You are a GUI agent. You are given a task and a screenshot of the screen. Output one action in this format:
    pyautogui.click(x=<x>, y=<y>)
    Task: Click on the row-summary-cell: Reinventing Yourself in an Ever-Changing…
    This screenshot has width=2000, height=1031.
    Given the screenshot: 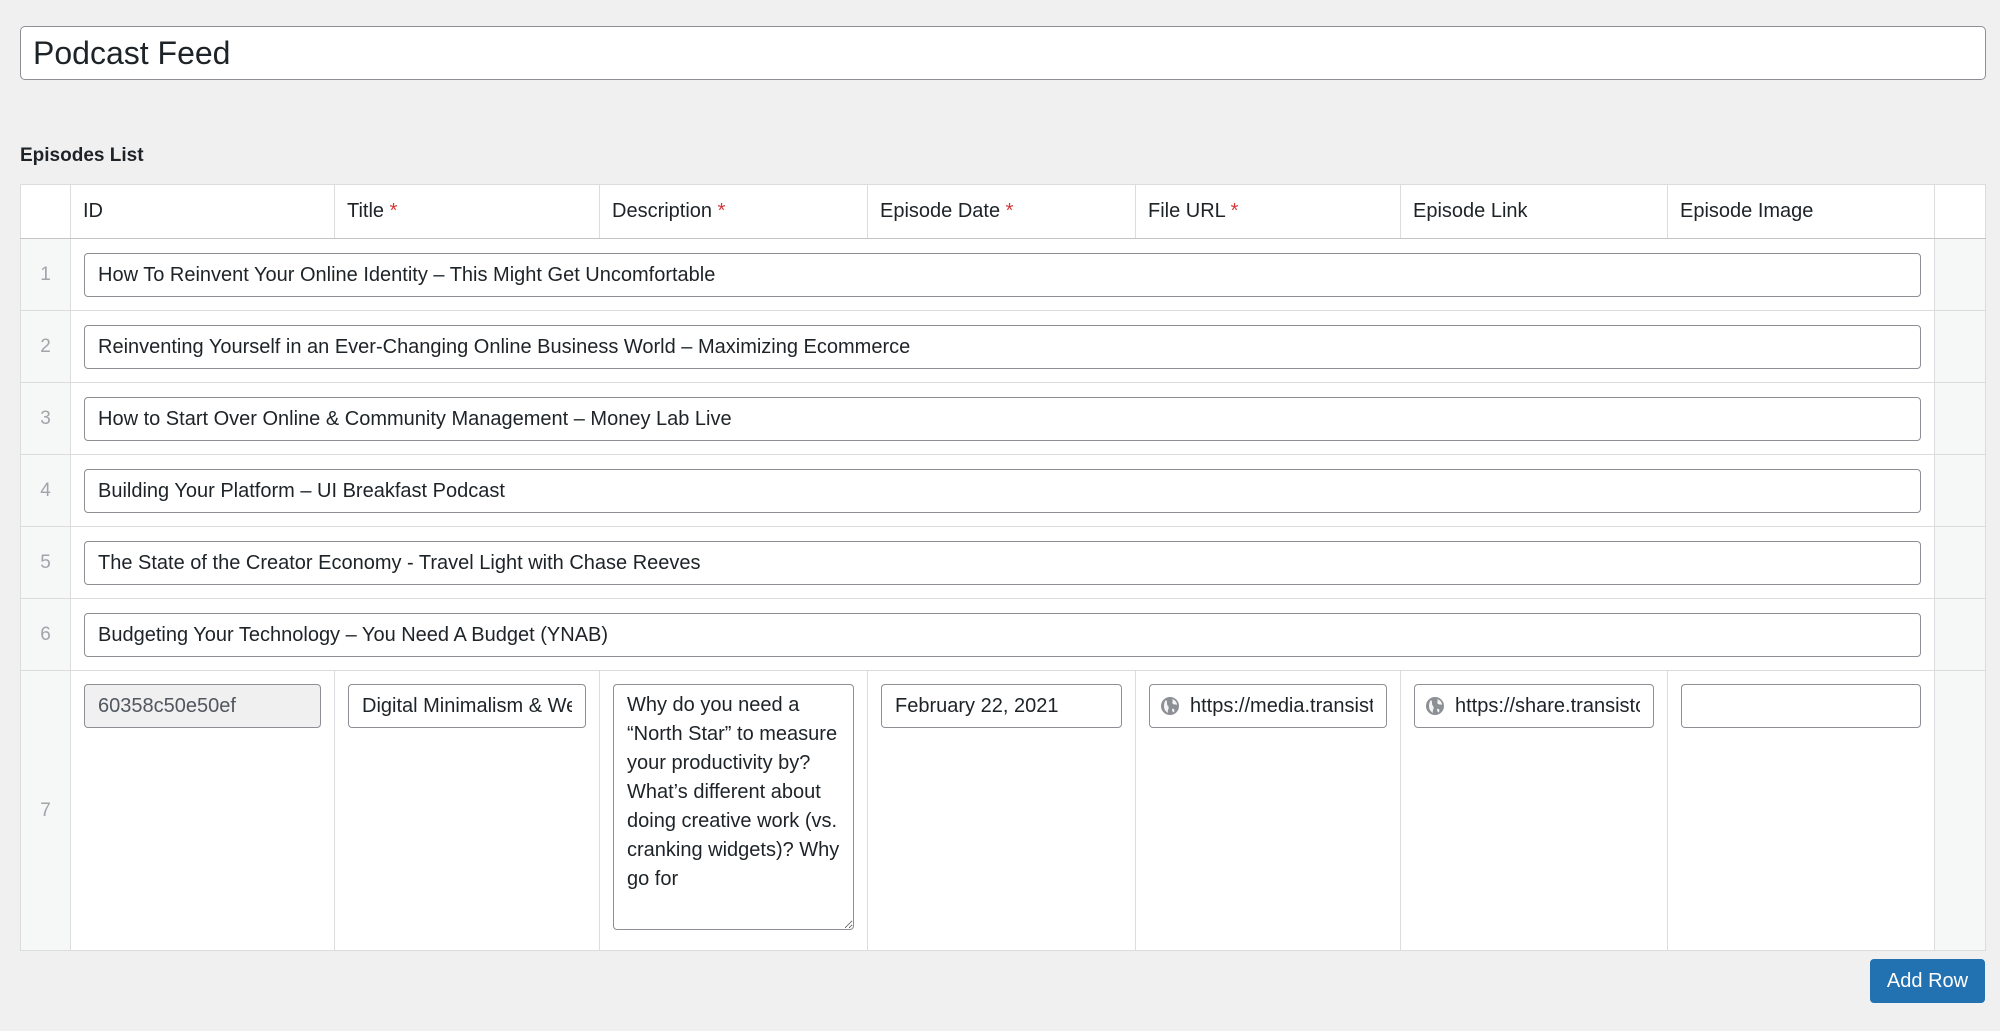 What is the action you would take?
    pyautogui.click(x=1002, y=346)
    